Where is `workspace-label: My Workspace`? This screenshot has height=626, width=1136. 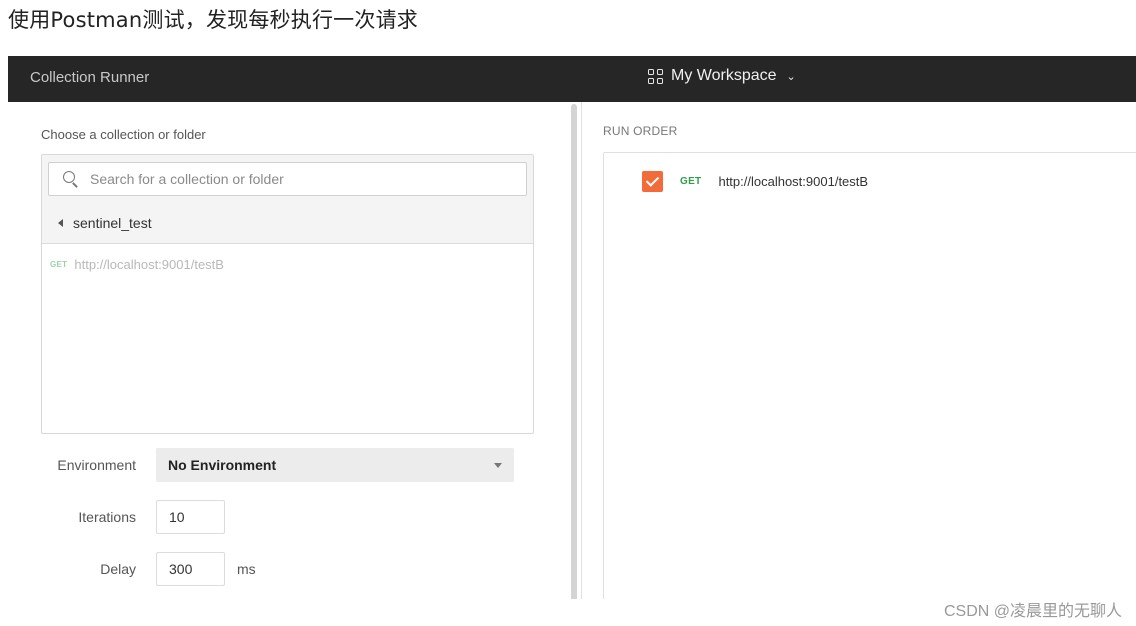
workspace-label: My Workspace is located at coordinates (724, 75).